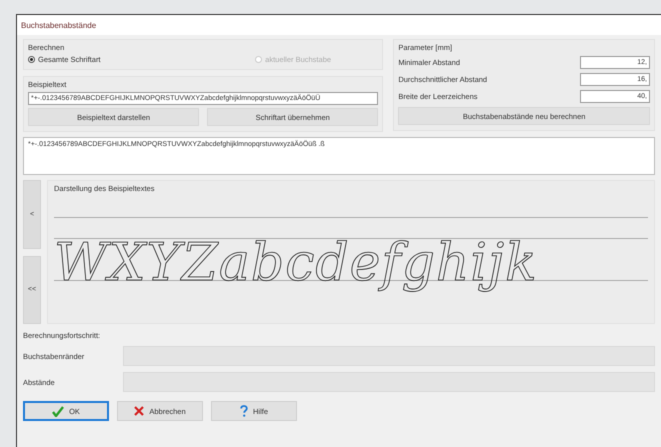 The height and width of the screenshot is (447, 661). I want to click on question-mark-icon, so click(244, 411).